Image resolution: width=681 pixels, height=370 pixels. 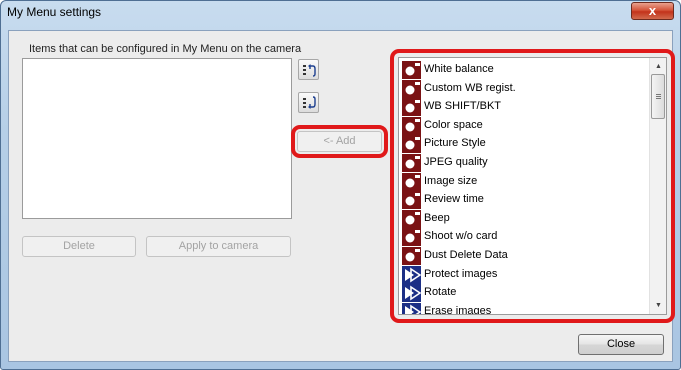 What do you see at coordinates (658, 305) in the screenshot?
I see `scroll-down-icon: ▼` at bounding box center [658, 305].